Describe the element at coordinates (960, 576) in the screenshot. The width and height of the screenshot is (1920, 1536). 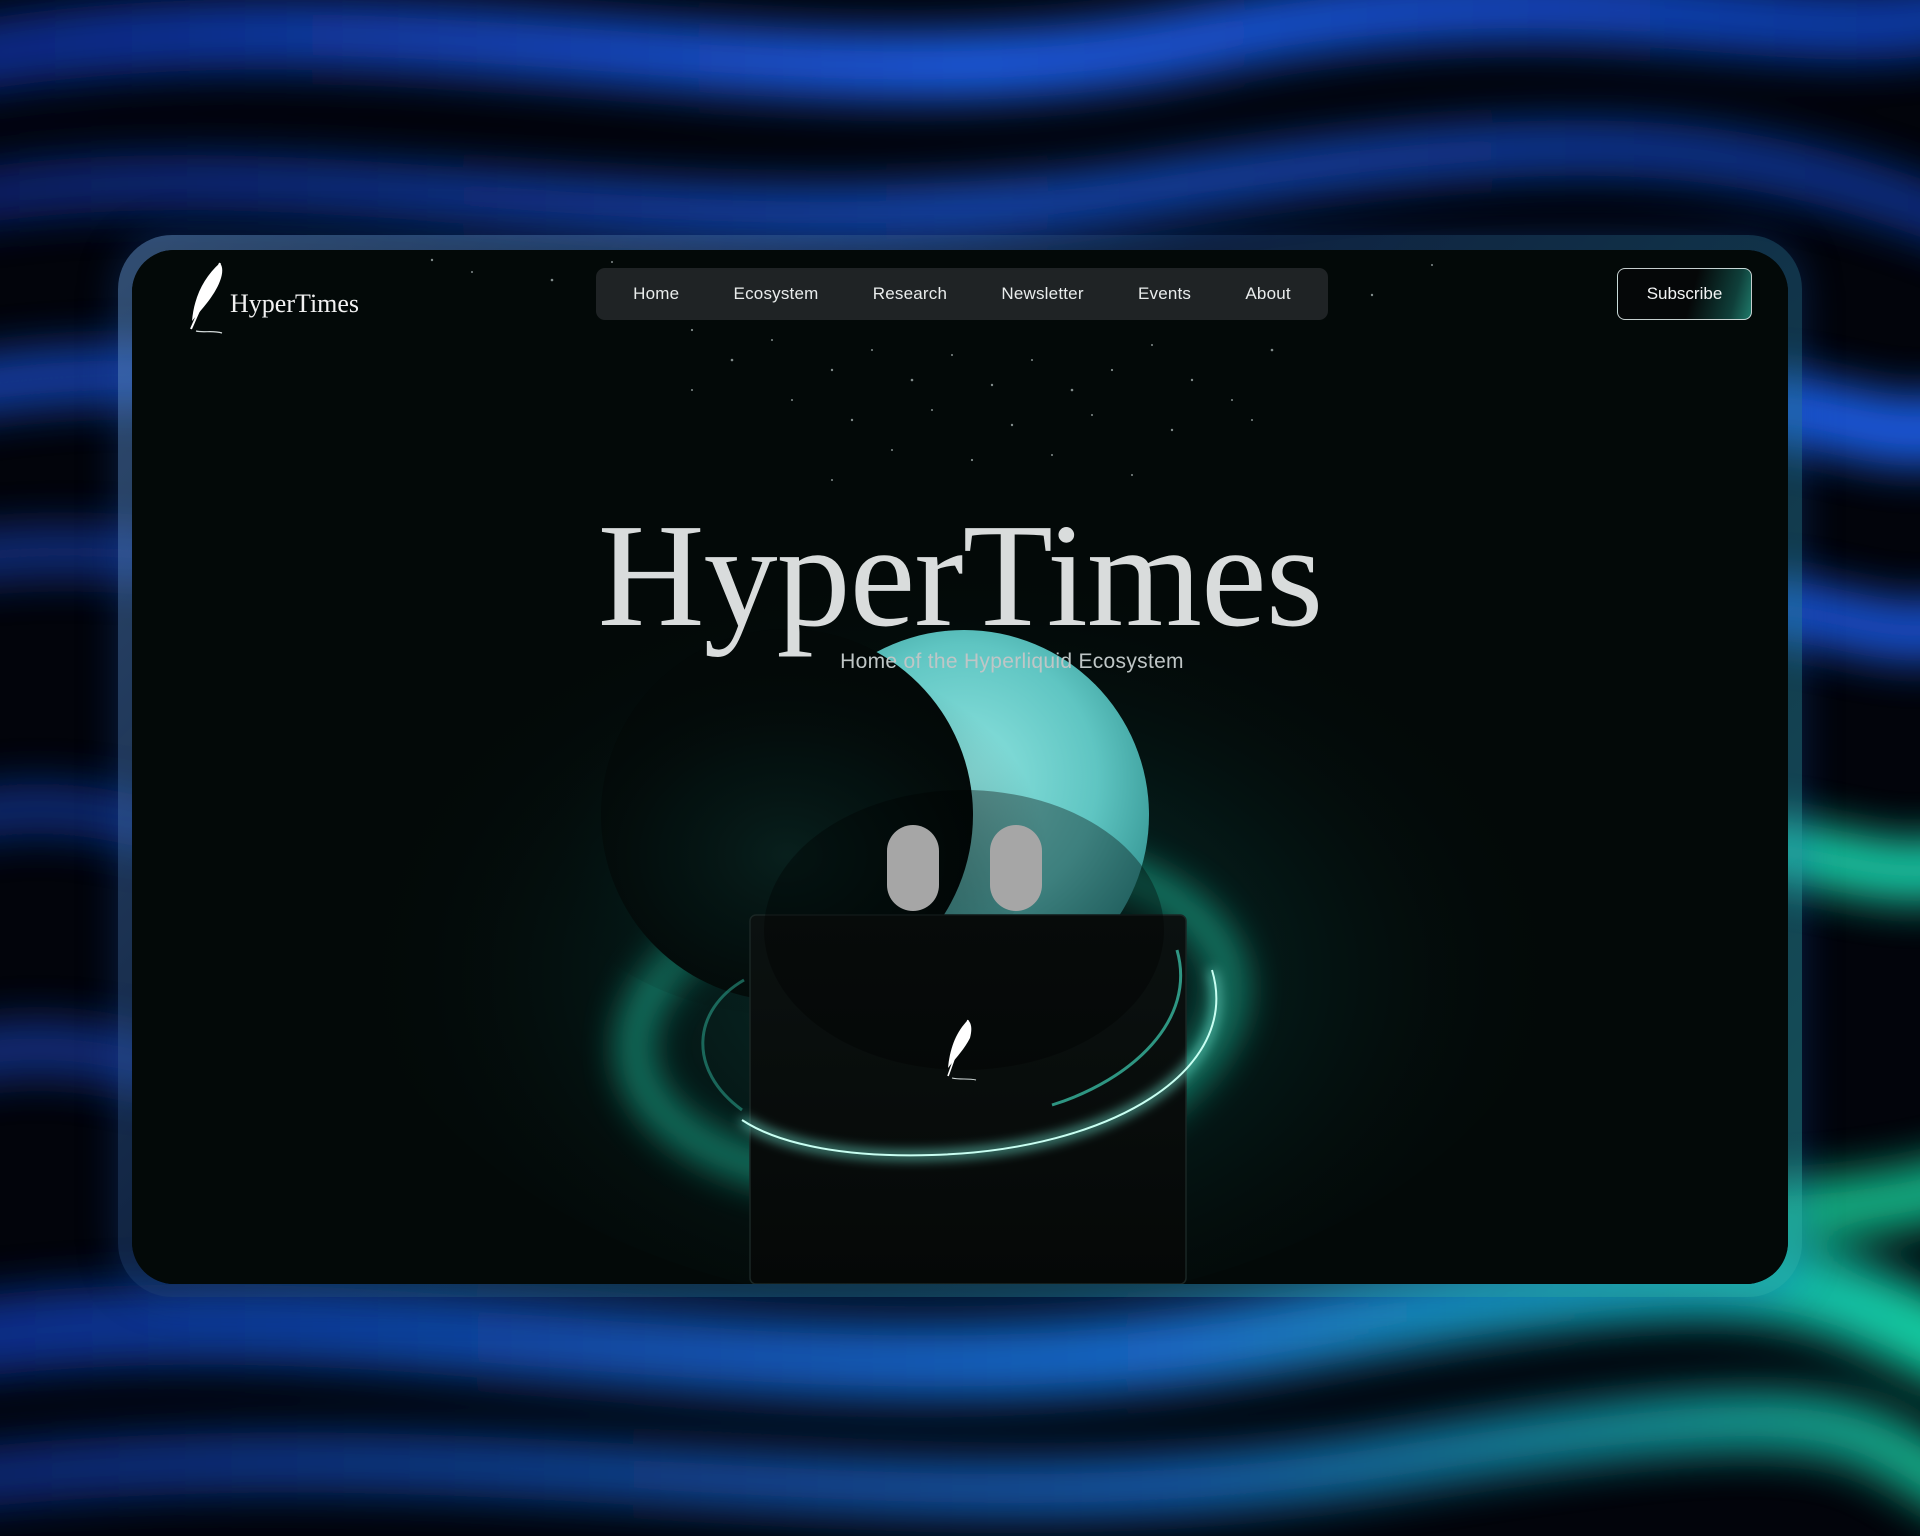
I see `hero-title: HyperTimes` at that location.